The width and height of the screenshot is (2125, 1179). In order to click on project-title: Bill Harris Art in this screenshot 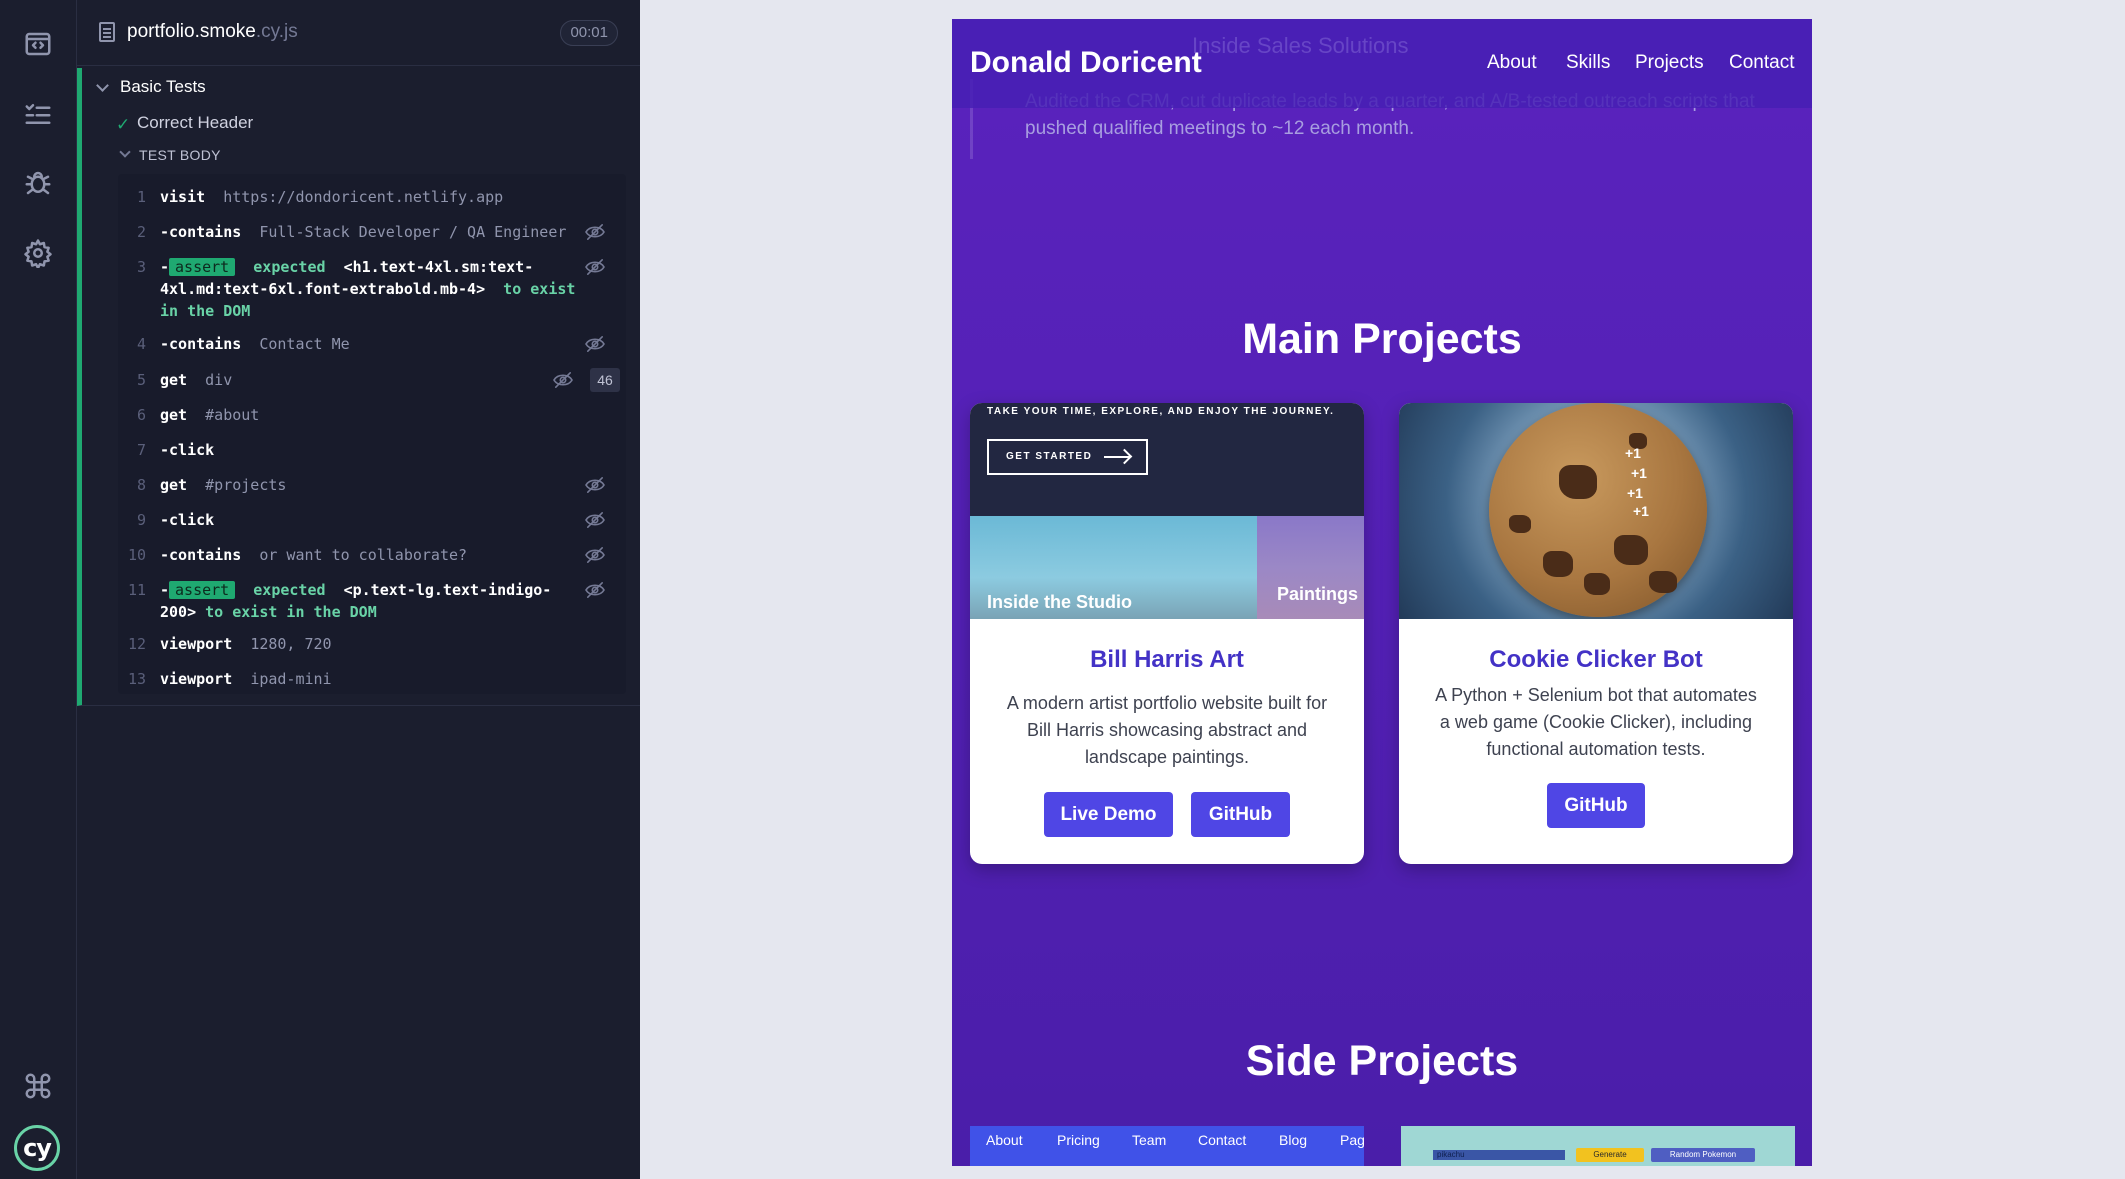, I will do `click(1167, 659)`.